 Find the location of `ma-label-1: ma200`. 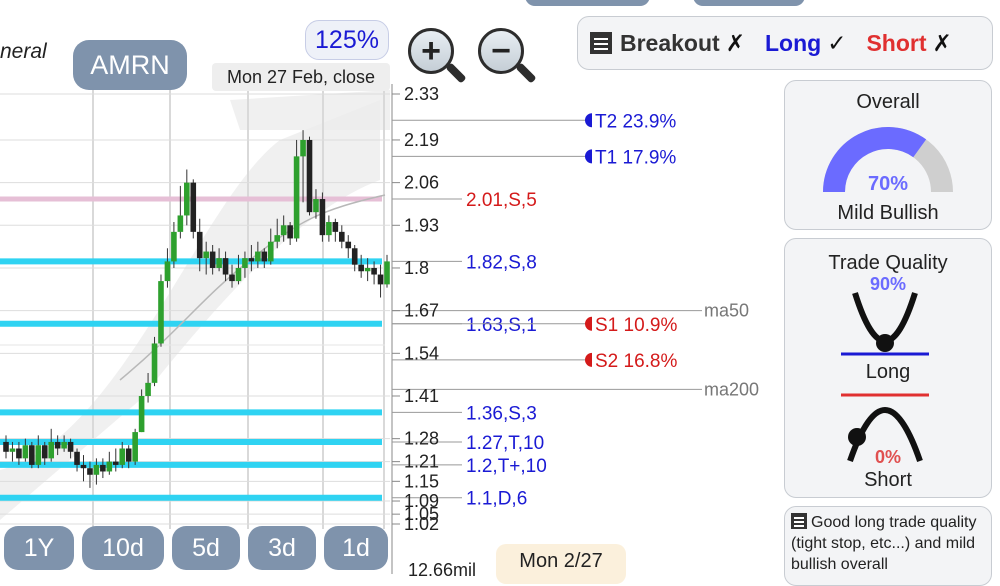

ma-label-1: ma200 is located at coordinates (731, 389).